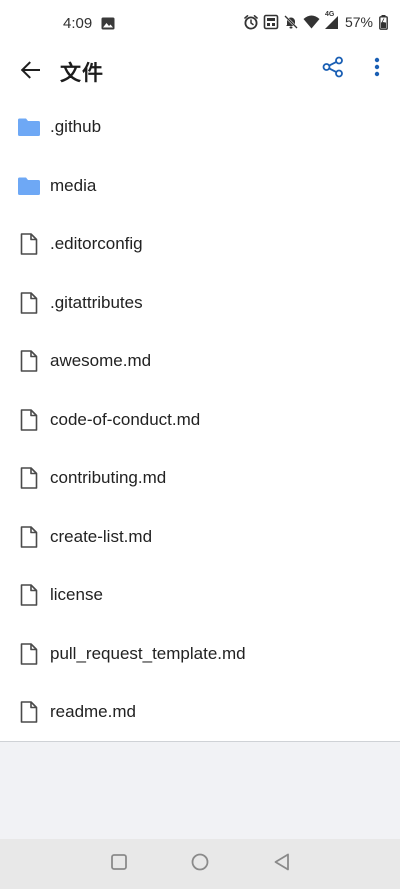  I want to click on list-item: create-list.md, so click(200, 537).